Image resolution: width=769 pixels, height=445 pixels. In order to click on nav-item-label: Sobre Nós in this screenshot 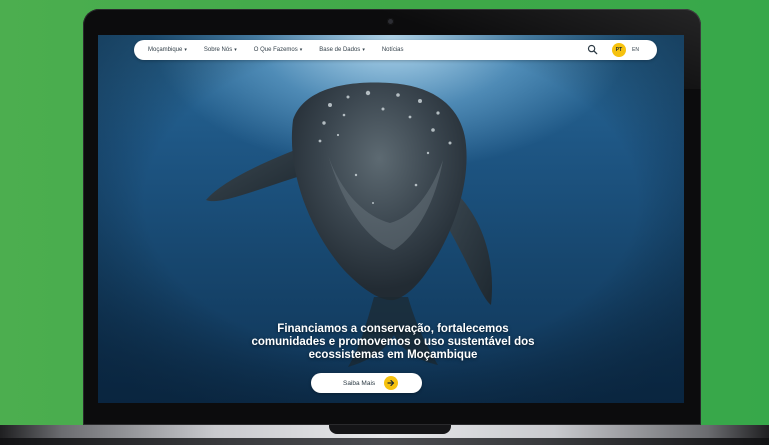, I will do `click(218, 50)`.